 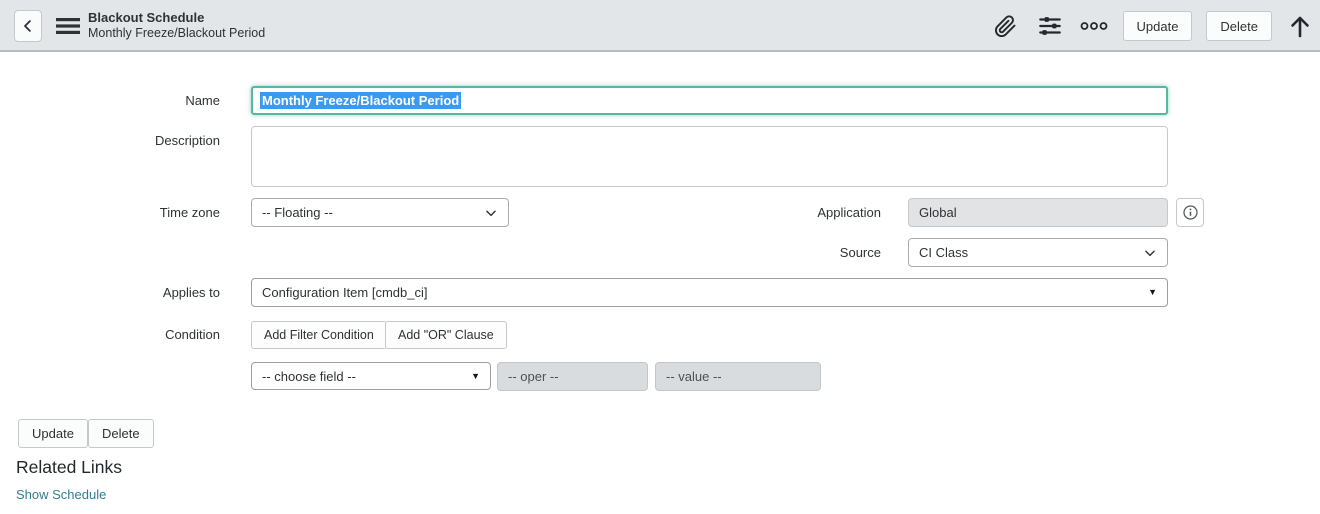 I want to click on application-field: Global, so click(x=1038, y=212).